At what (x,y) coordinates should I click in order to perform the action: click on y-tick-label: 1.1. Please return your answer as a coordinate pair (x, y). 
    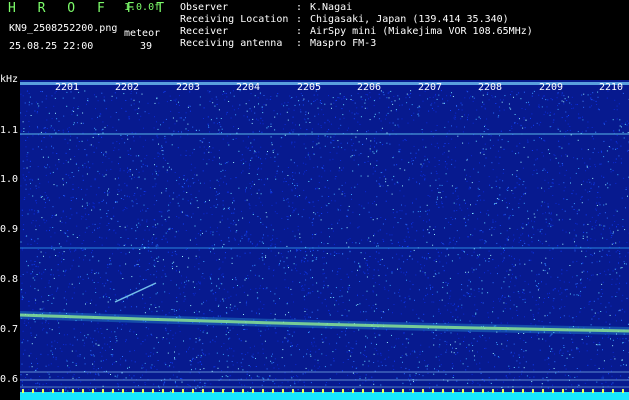
    Looking at the image, I should click on (9, 130).